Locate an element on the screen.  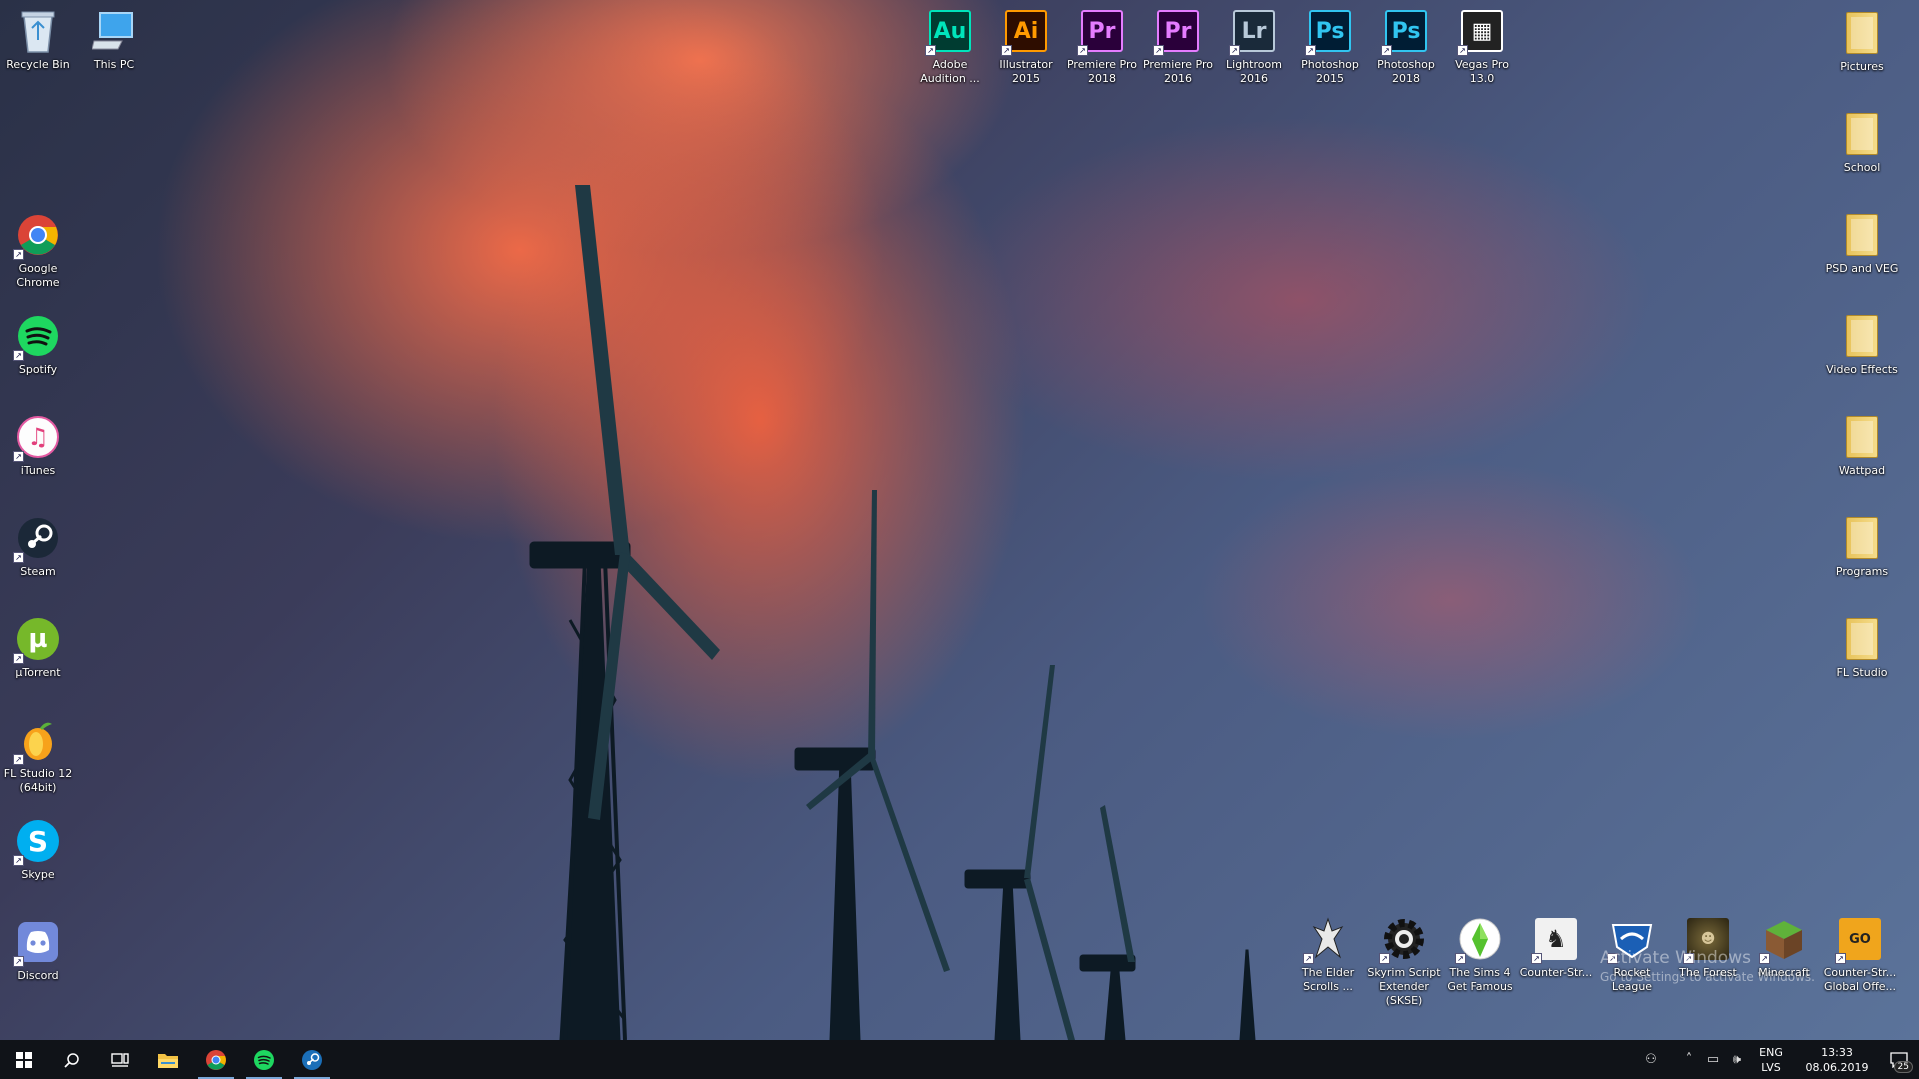
discord-shortcut: ↗ Discord is located at coordinates (38, 950).